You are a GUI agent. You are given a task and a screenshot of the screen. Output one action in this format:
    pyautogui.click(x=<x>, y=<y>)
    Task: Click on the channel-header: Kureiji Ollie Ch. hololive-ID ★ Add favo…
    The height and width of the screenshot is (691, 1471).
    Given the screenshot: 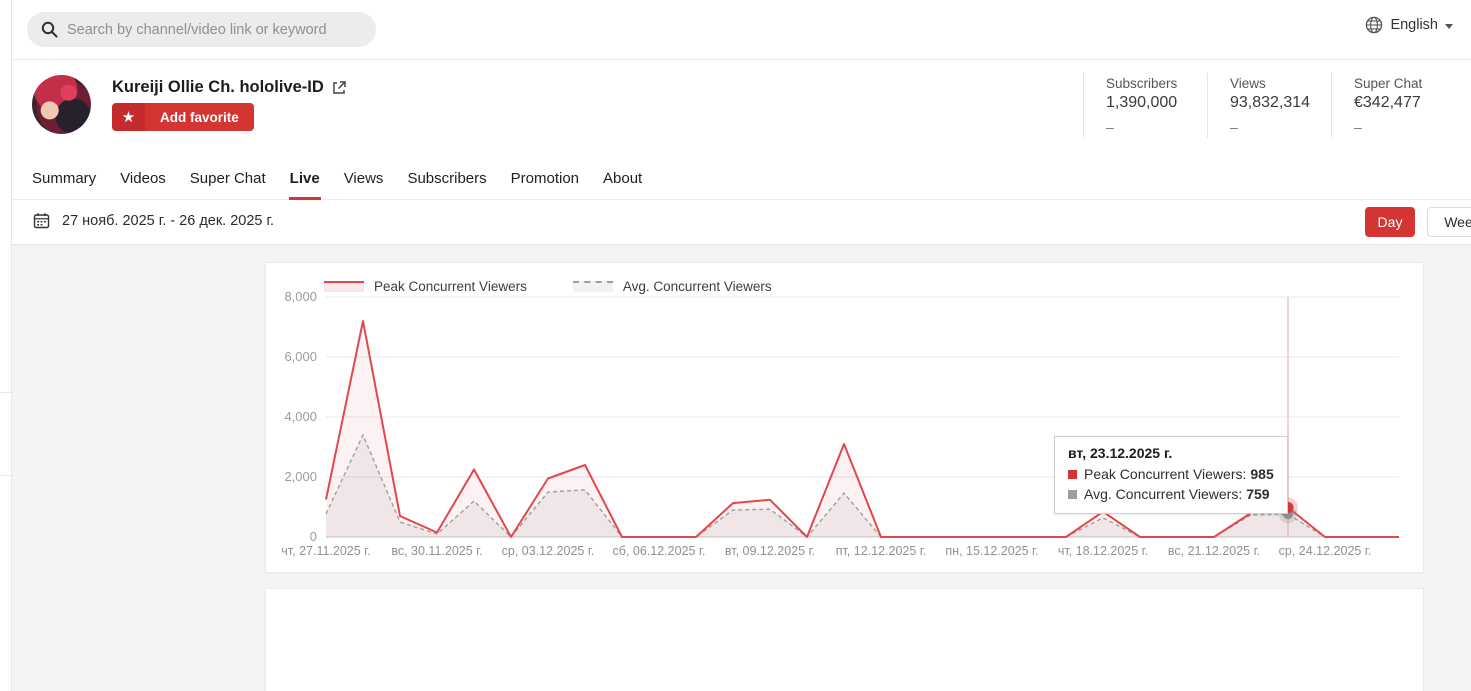 What is the action you would take?
    pyautogui.click(x=741, y=111)
    